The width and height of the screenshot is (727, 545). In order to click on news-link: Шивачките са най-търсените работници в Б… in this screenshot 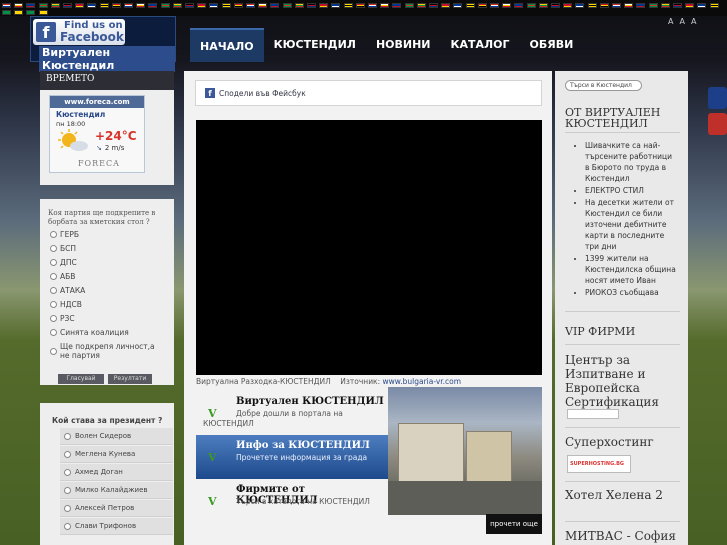, I will do `click(631, 162)`.